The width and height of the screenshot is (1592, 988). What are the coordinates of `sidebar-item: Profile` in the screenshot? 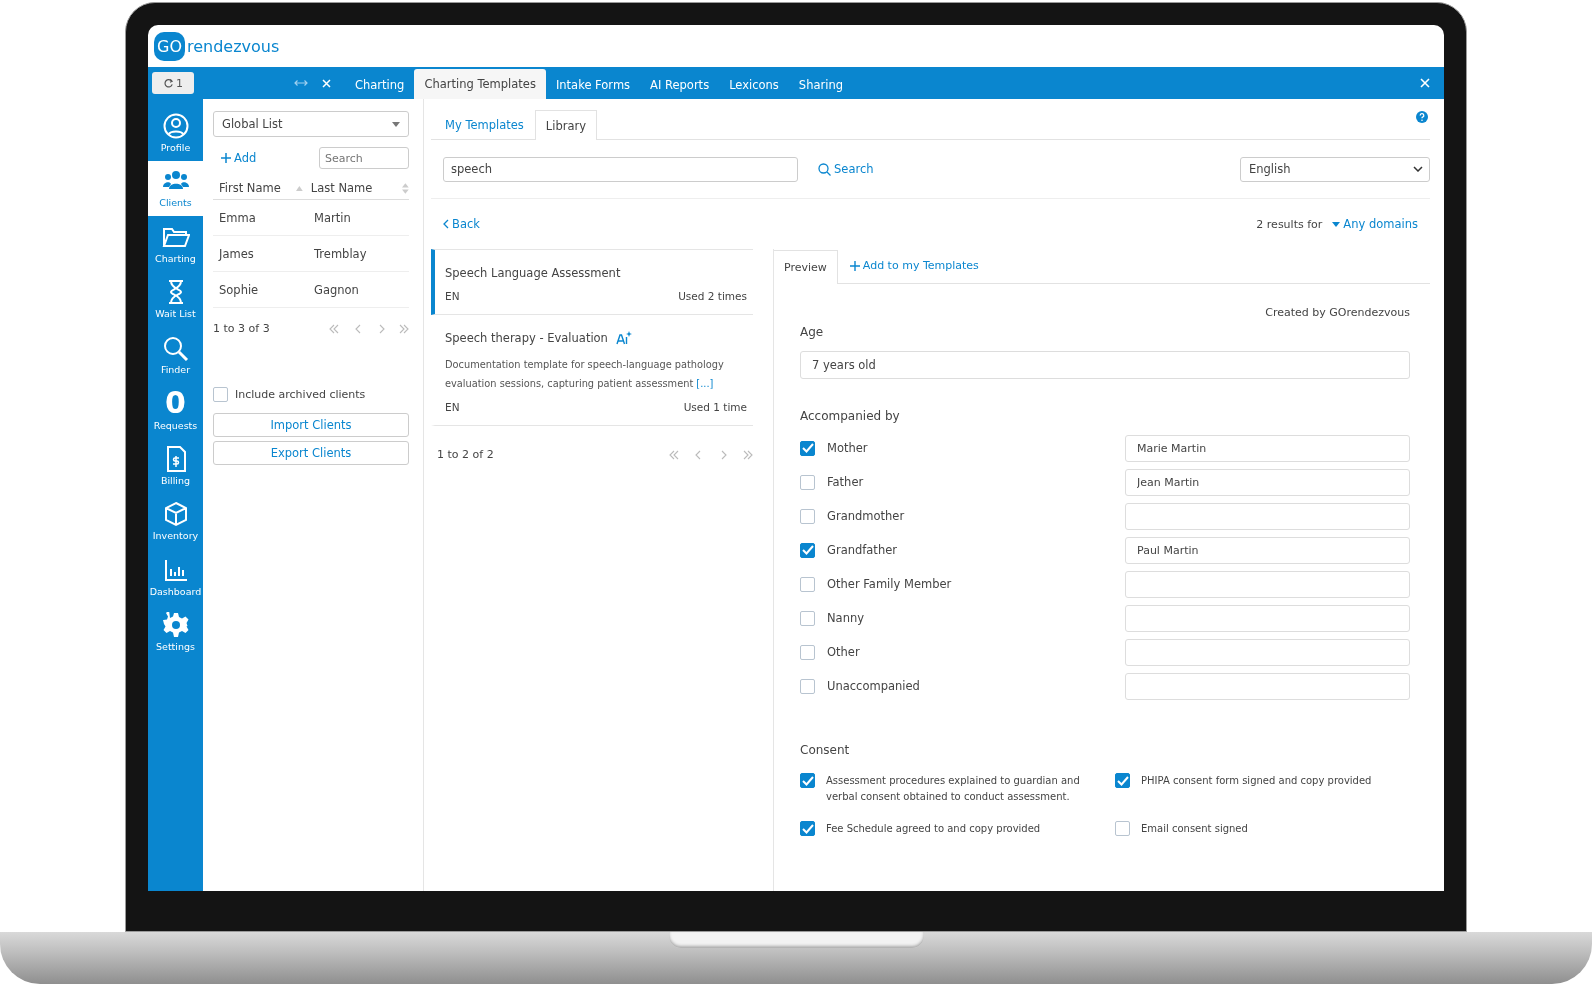 It's located at (175, 133).